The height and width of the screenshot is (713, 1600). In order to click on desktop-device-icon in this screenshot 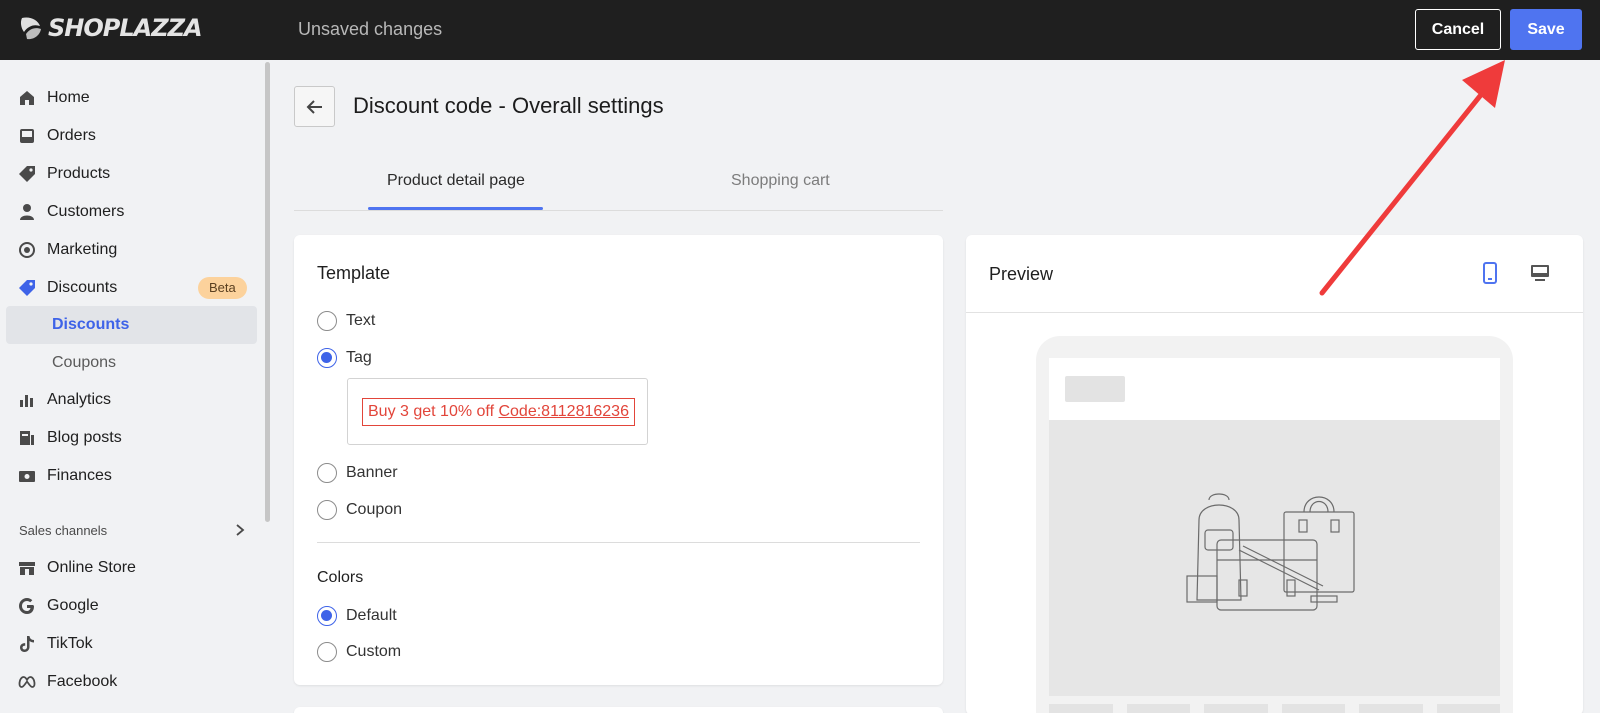, I will do `click(1540, 273)`.